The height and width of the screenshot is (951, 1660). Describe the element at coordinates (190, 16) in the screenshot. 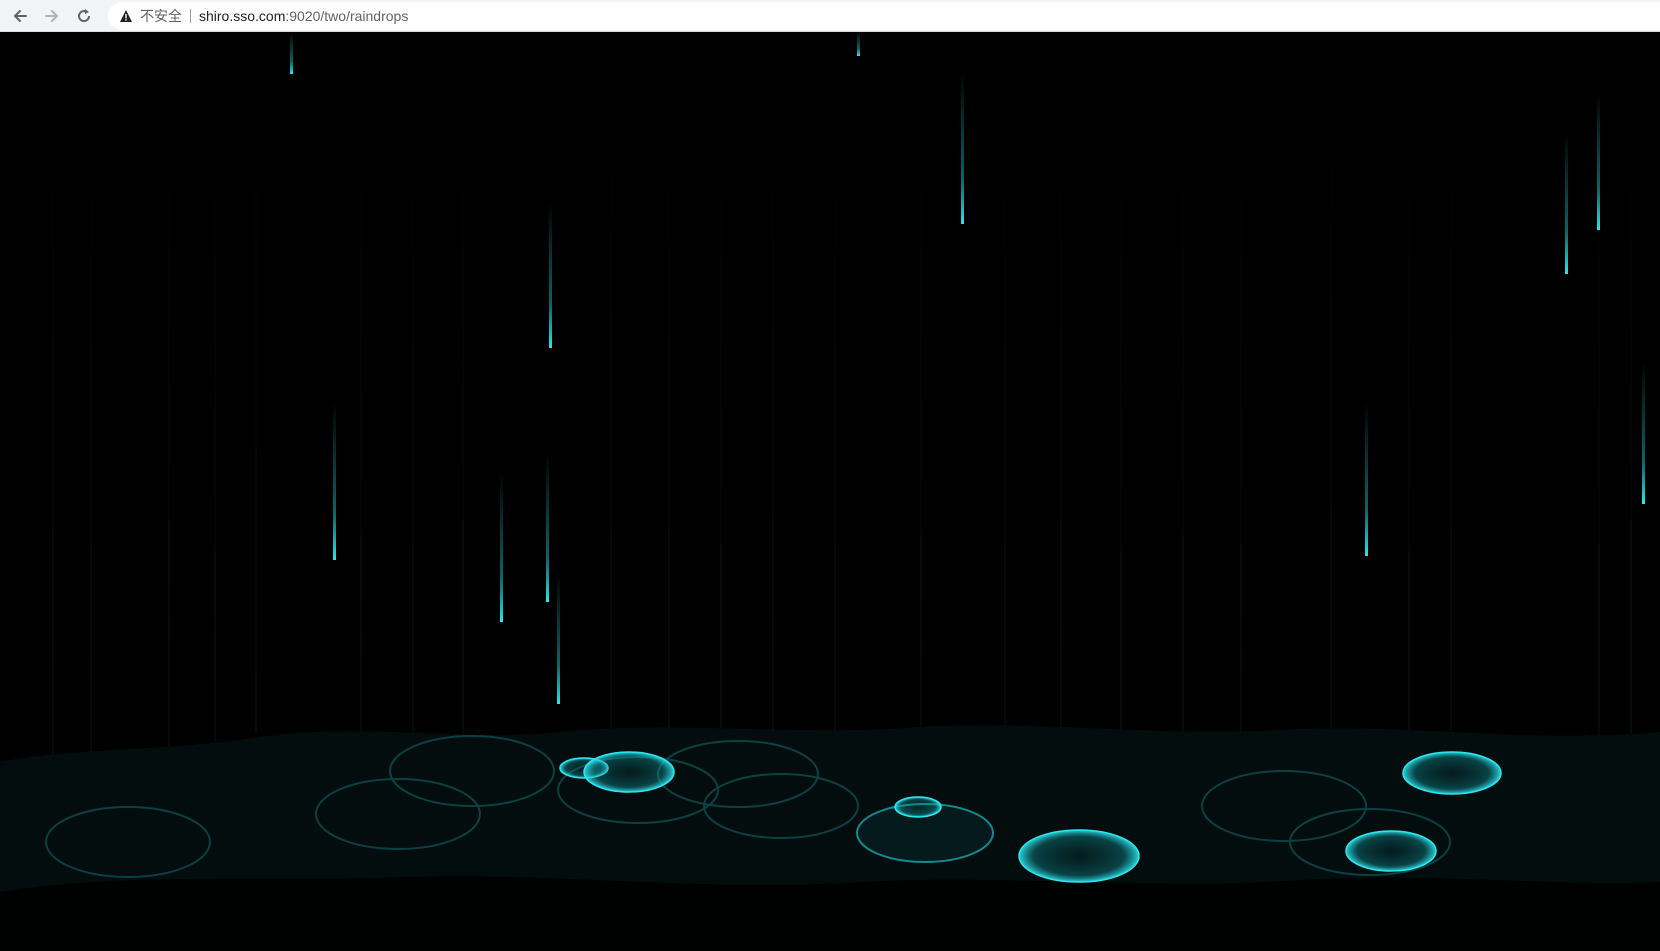

I see `divider` at that location.